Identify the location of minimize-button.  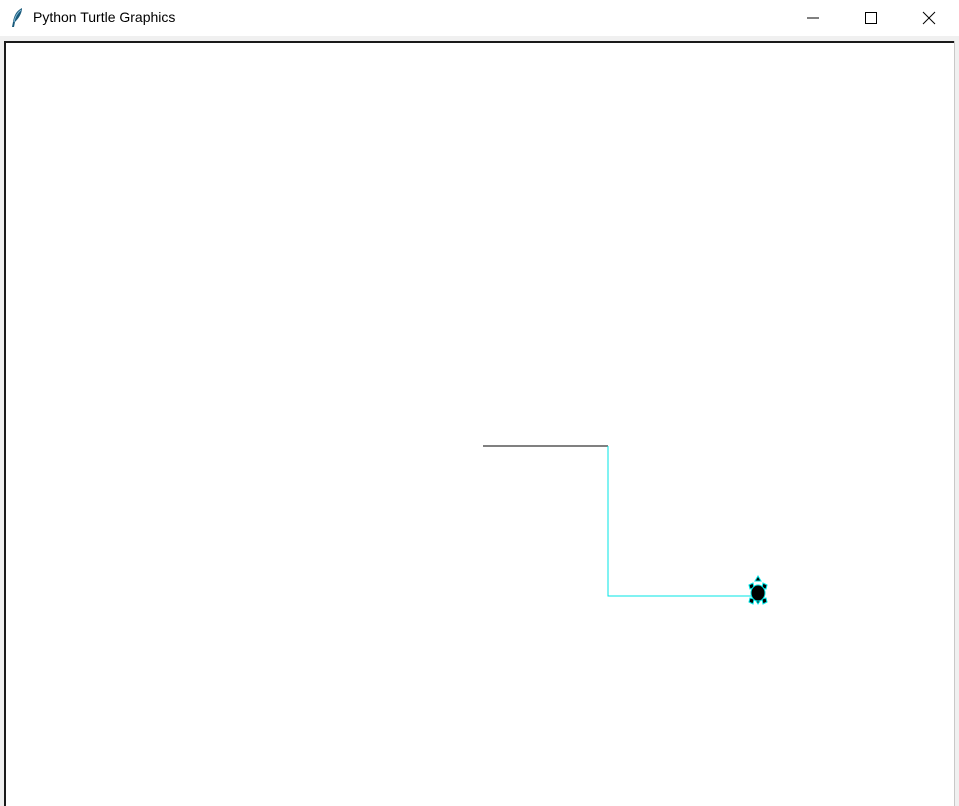
(813, 18).